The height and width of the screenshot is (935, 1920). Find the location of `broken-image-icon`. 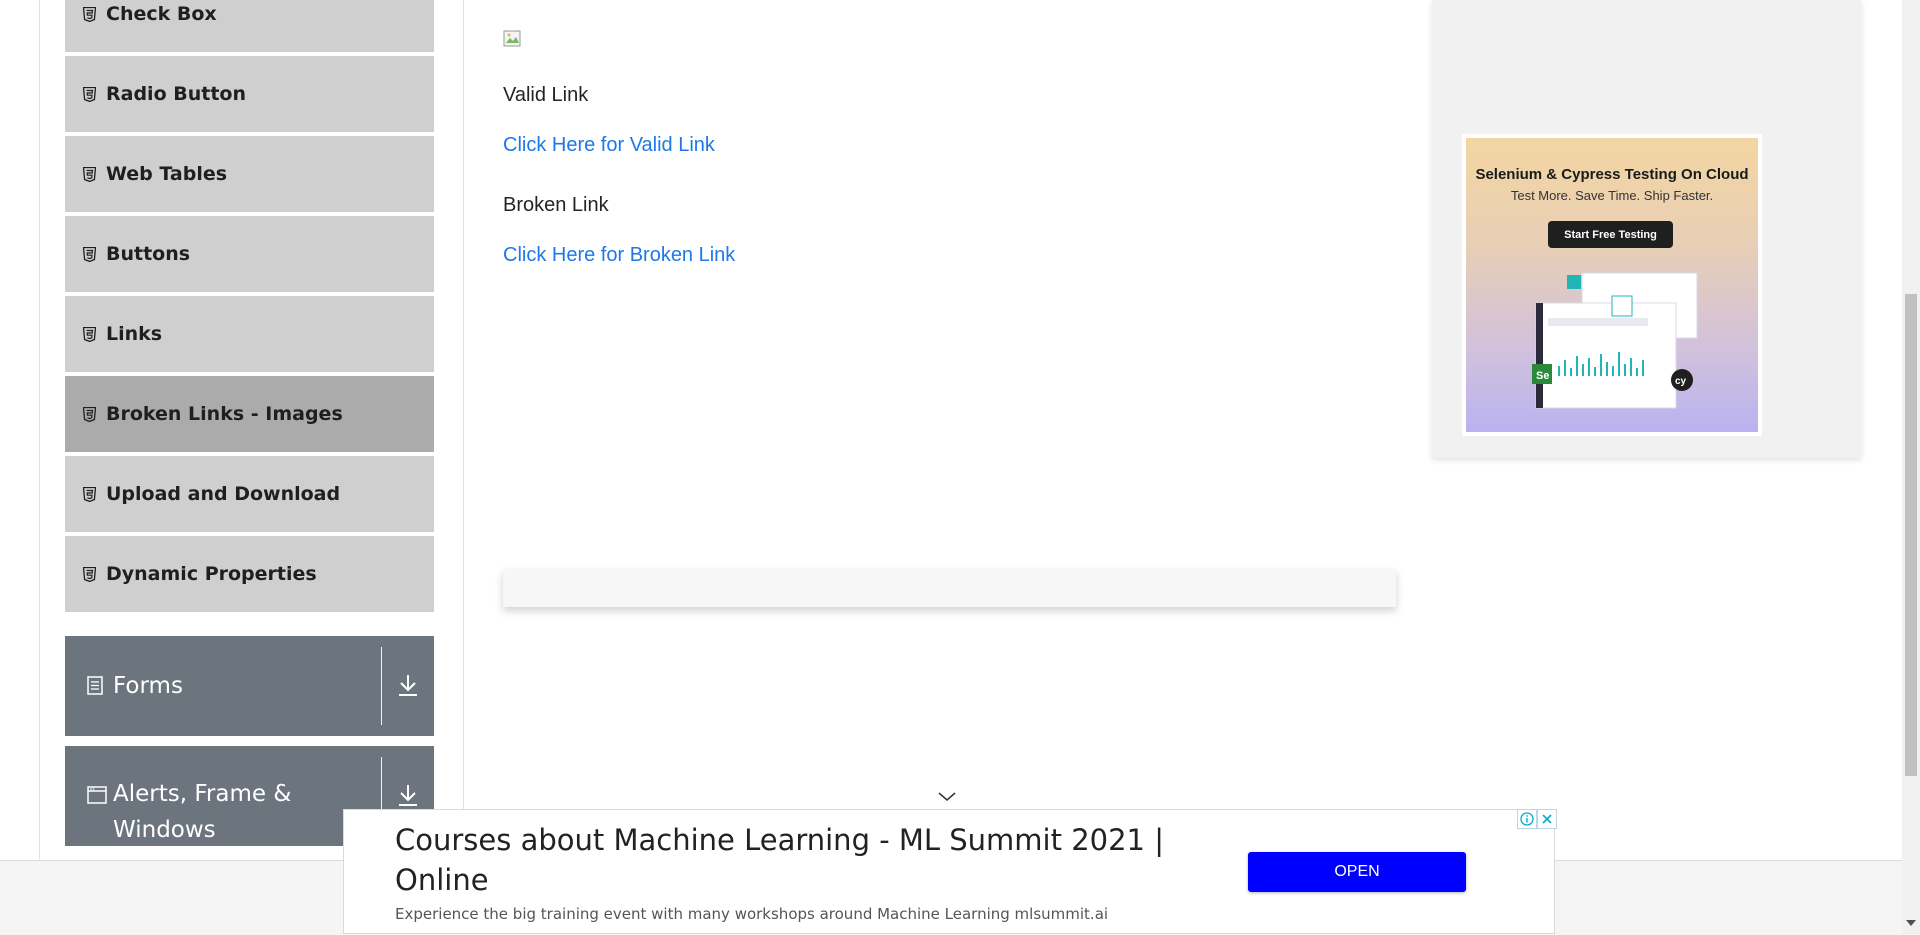

broken-image-icon is located at coordinates (513, 39).